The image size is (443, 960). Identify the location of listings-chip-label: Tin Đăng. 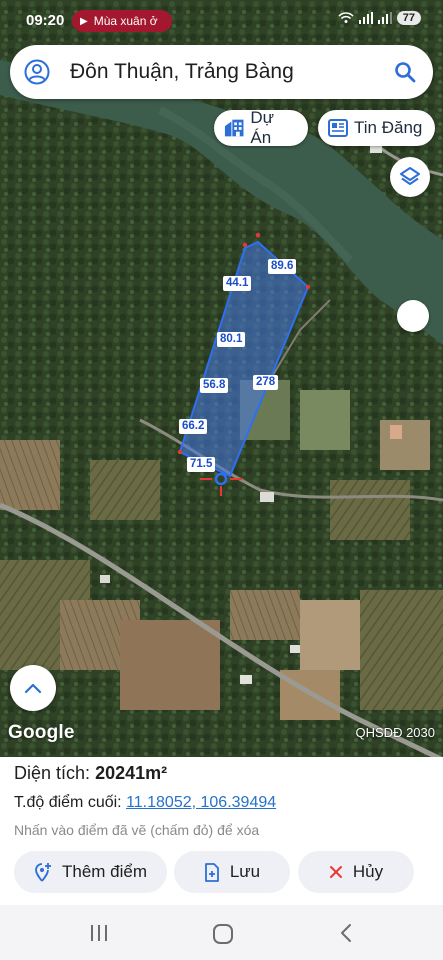
(388, 127).